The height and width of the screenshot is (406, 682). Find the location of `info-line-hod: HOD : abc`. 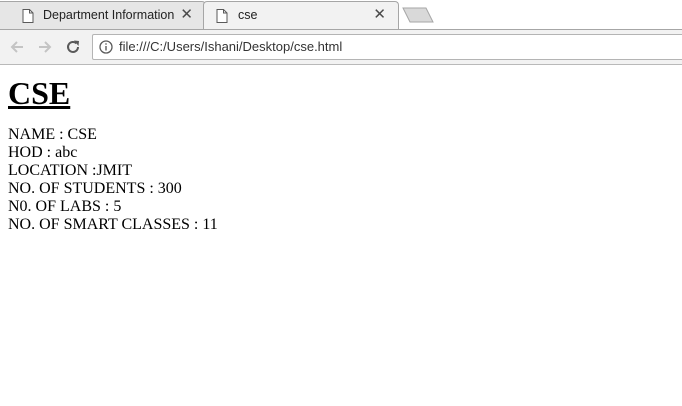

info-line-hod: HOD : abc is located at coordinates (43, 152).